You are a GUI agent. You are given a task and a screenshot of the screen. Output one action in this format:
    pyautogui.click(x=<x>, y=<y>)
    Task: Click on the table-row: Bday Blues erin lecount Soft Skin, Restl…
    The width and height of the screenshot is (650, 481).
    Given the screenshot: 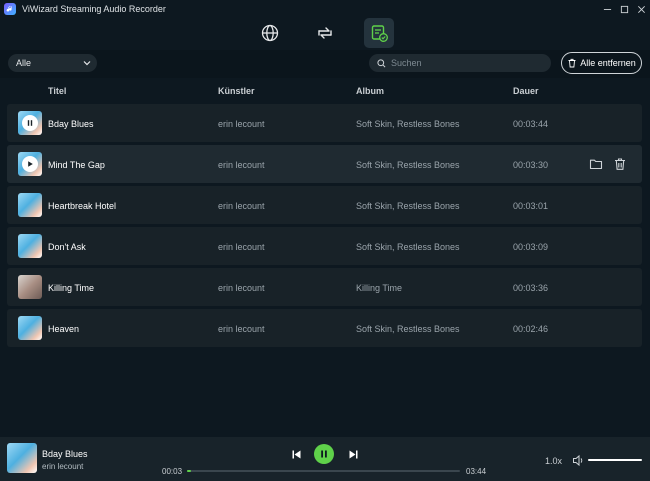 What is the action you would take?
    pyautogui.click(x=324, y=123)
    